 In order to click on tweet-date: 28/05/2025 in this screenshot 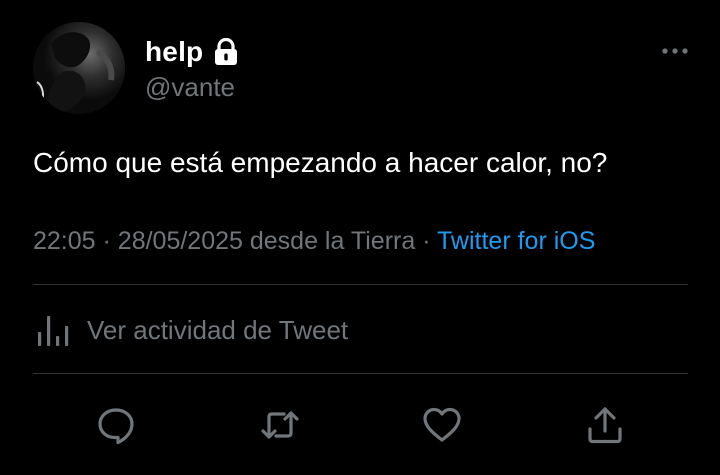, I will do `click(180, 241)`.